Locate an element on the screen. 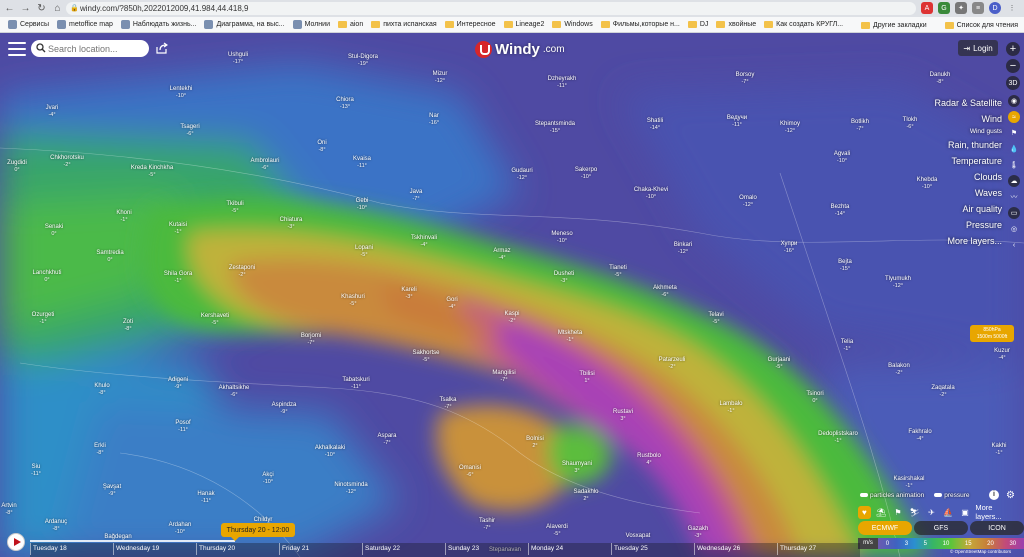 Image resolution: width=1024 pixels, height=557 pixels. particles-toggle: particles animation is located at coordinates (892, 495).